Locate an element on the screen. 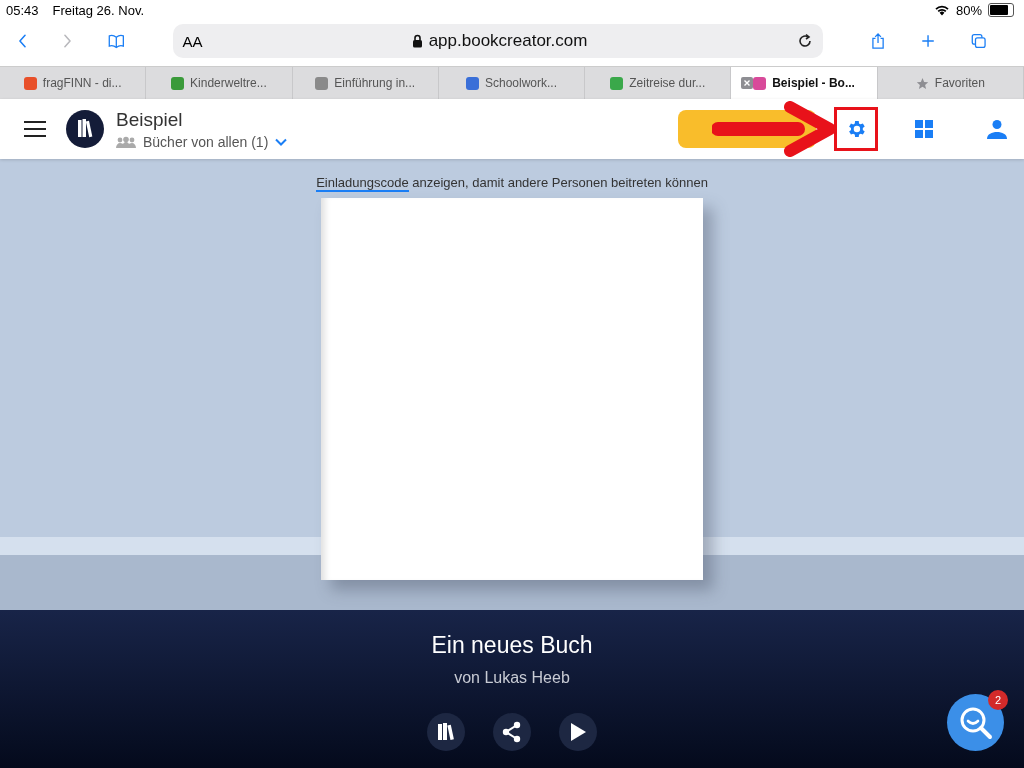 Image resolution: width=1024 pixels, height=768 pixels. notification-badge: 2 is located at coordinates (998, 700).